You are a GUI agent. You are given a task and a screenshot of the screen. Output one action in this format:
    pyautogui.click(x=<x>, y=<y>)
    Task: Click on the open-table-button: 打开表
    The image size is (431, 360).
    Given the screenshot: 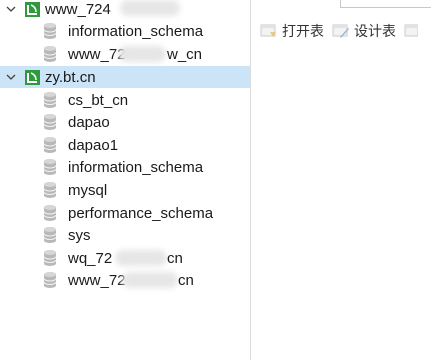 What is the action you would take?
    pyautogui.click(x=292, y=31)
    